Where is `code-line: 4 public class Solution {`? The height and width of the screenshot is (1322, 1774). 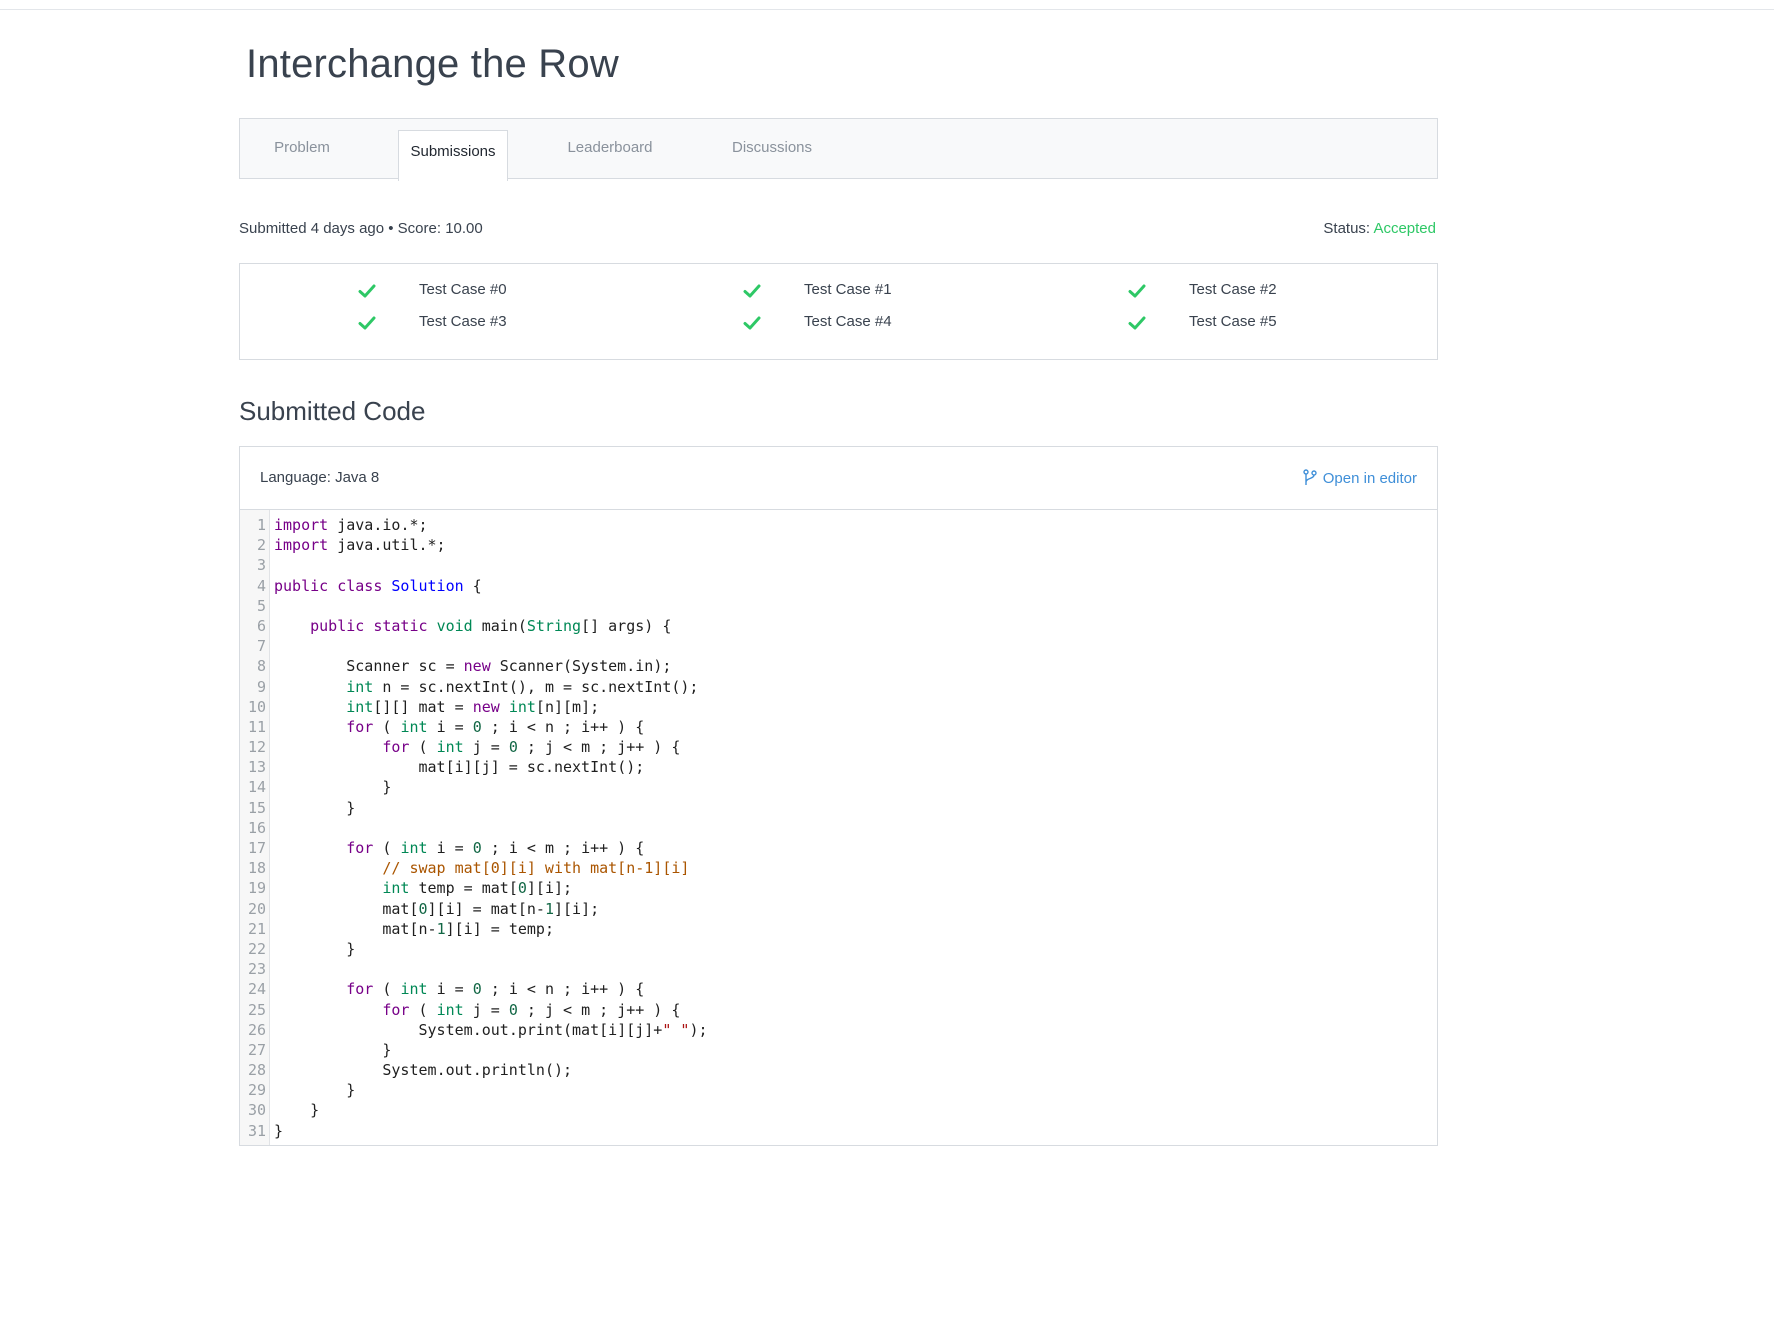
code-line: 4 public class Solution { is located at coordinates (838, 586).